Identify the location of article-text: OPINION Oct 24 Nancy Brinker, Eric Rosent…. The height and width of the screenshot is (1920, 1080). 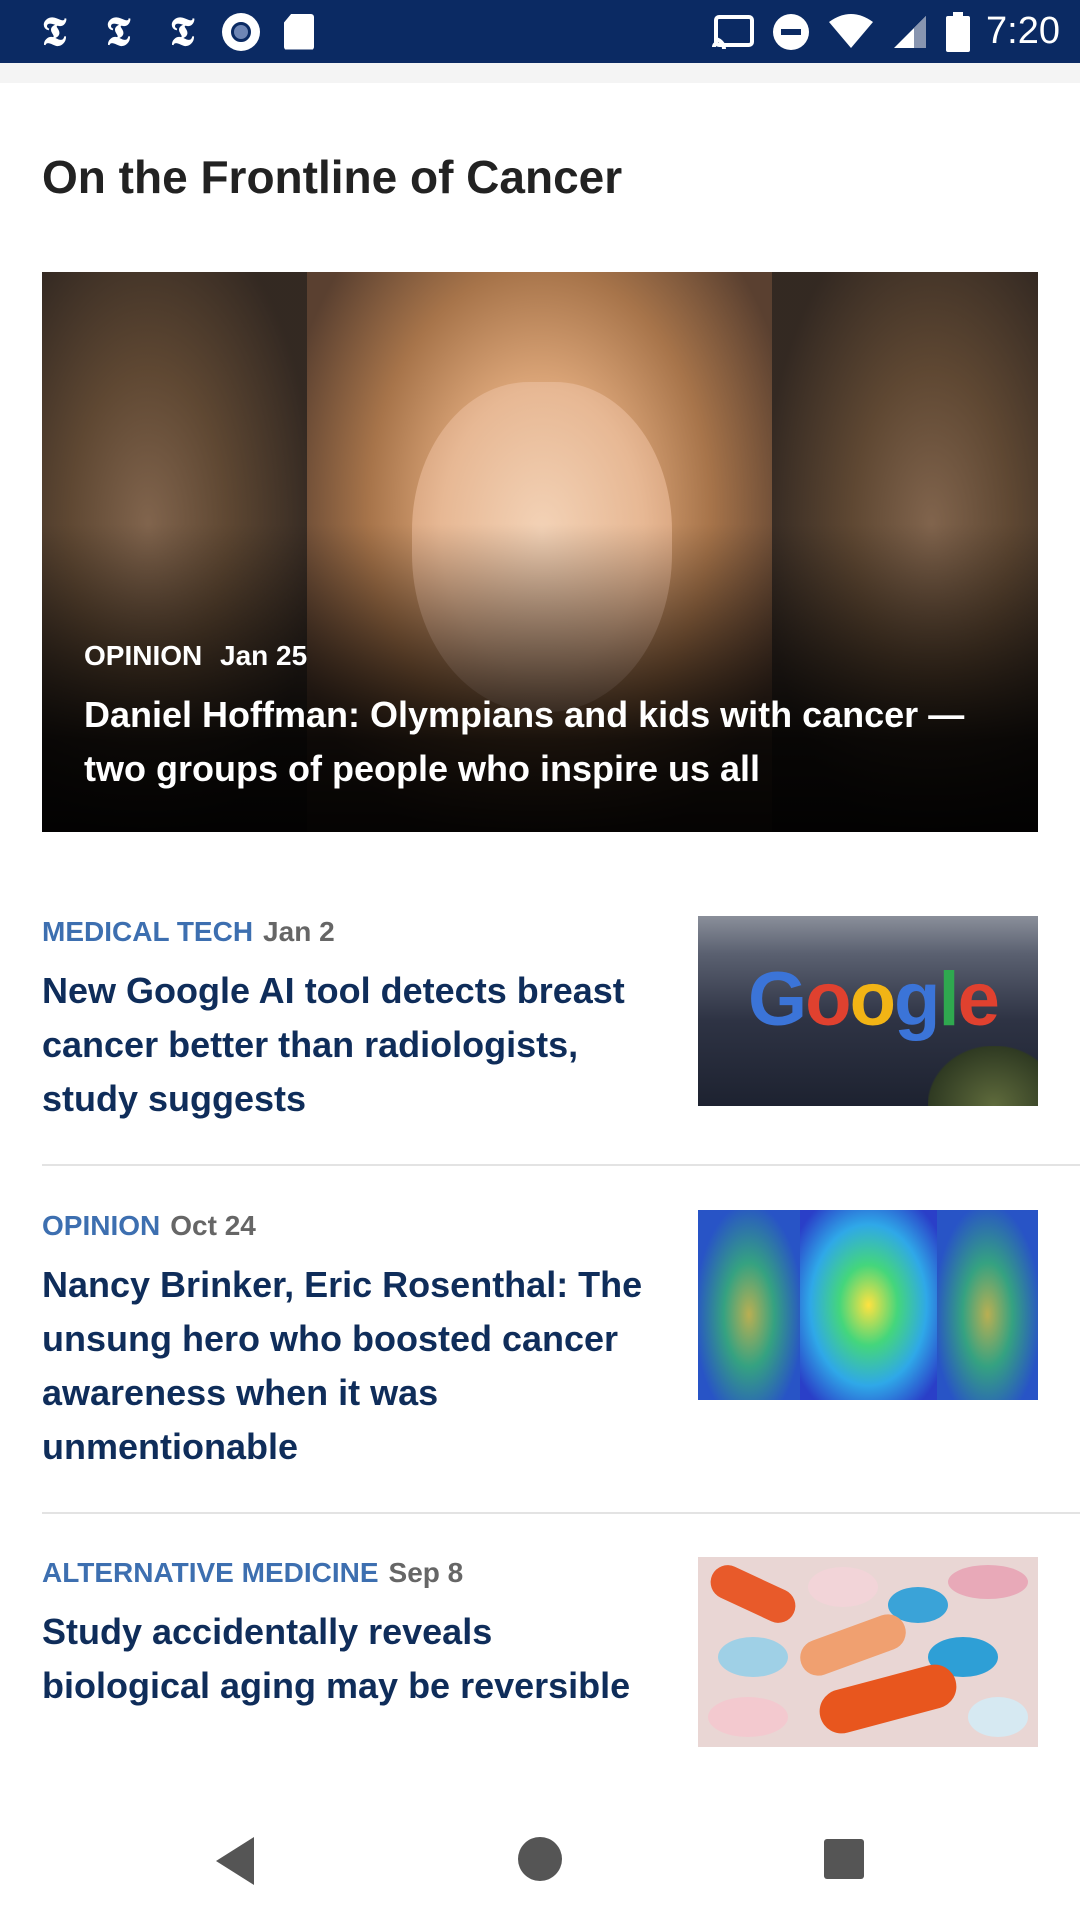
(347, 1342).